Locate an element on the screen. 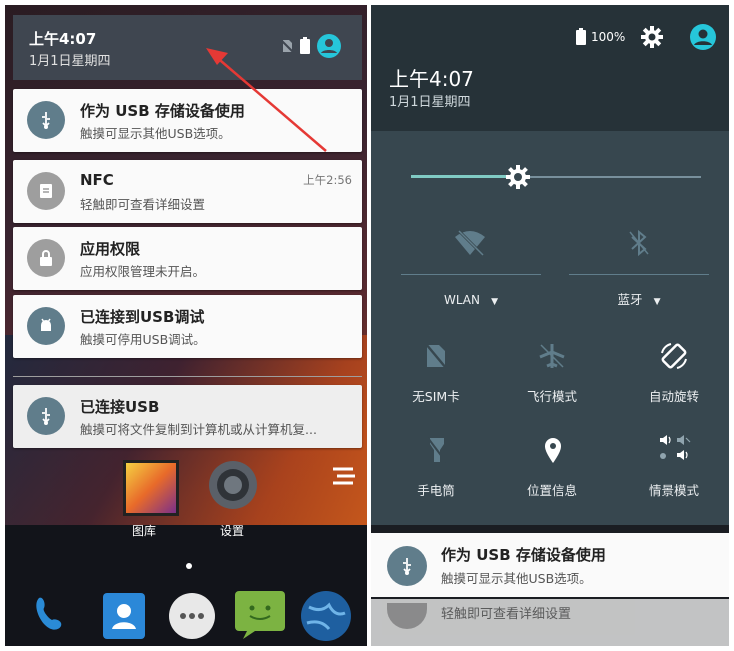 This screenshot has height=651, width=734. notification-nfc: NFC 上午2:56 轻触即可查看详细设置 is located at coordinates (187, 191).